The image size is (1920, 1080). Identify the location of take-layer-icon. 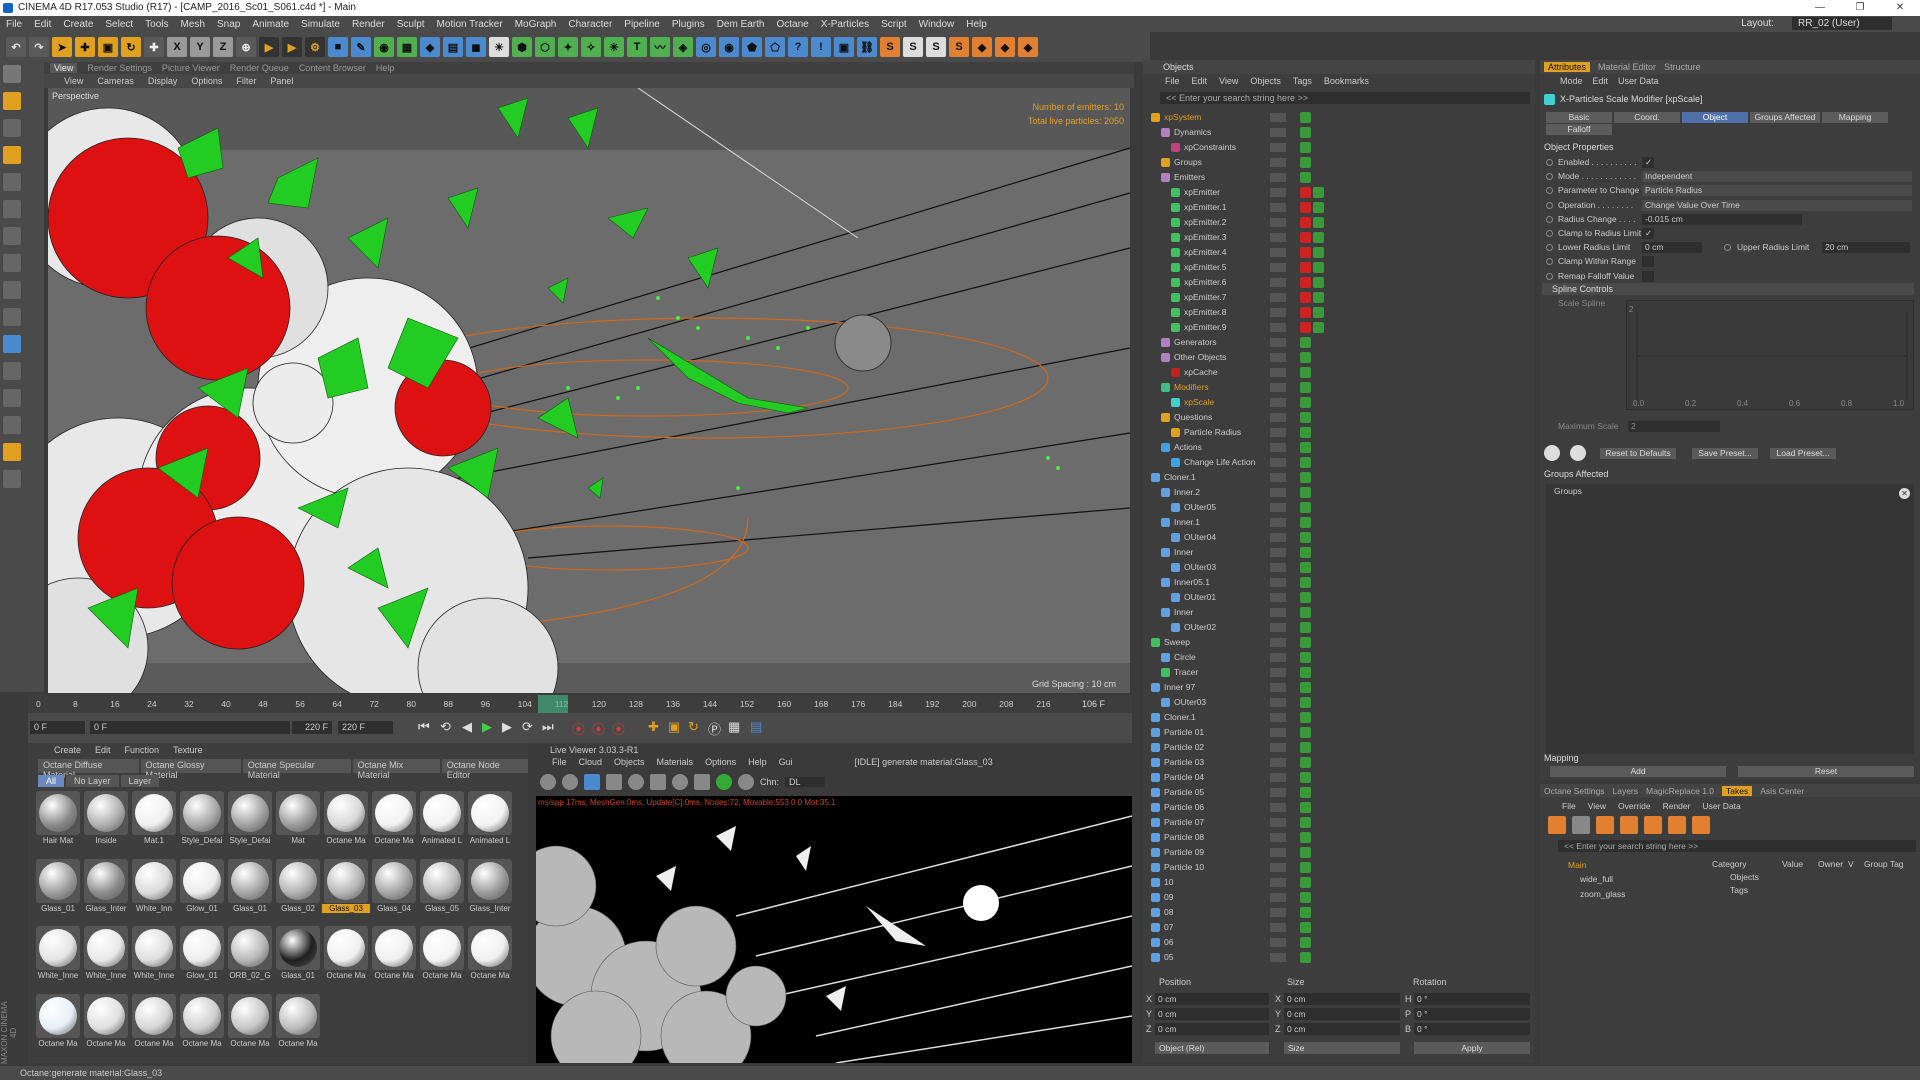
(1701, 825).